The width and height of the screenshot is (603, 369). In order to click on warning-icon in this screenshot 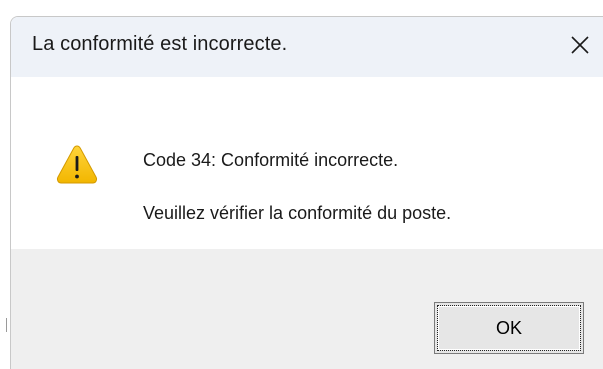, I will do `click(77, 165)`.